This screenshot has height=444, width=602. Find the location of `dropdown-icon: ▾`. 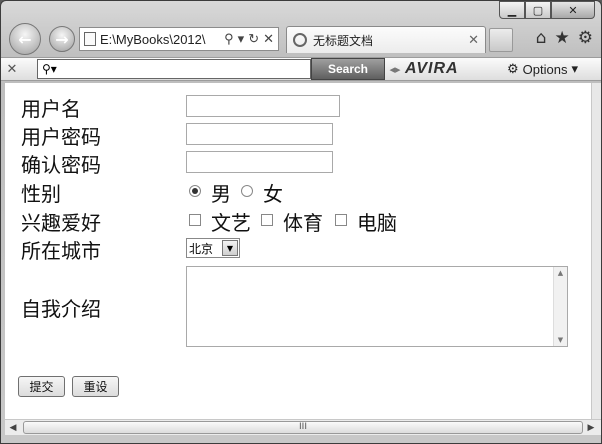

dropdown-icon: ▾ is located at coordinates (241, 39).